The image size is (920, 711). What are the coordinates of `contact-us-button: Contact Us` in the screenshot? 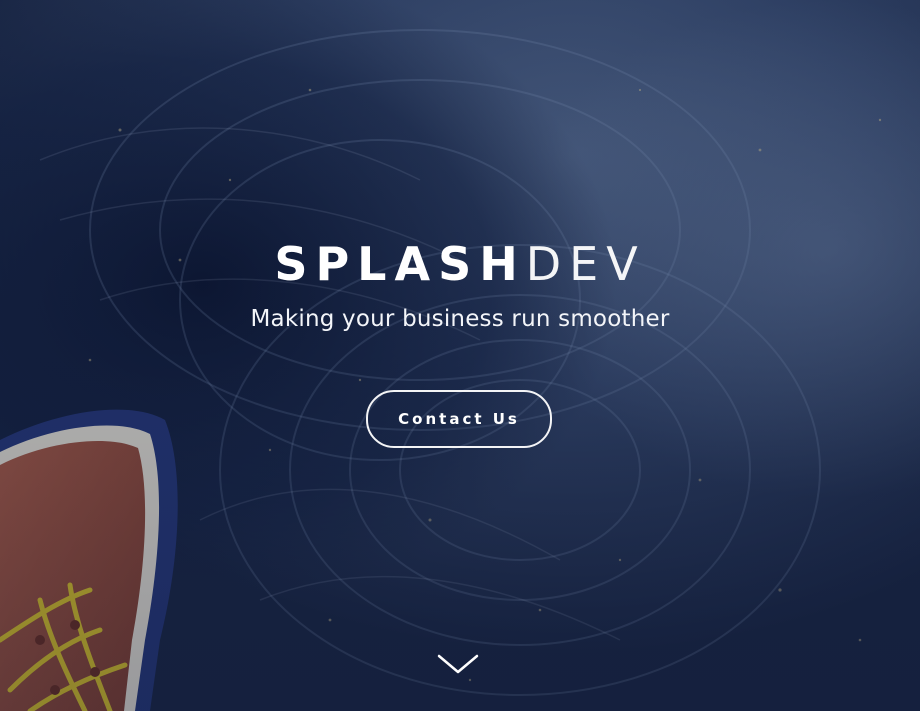 It's located at (459, 419).